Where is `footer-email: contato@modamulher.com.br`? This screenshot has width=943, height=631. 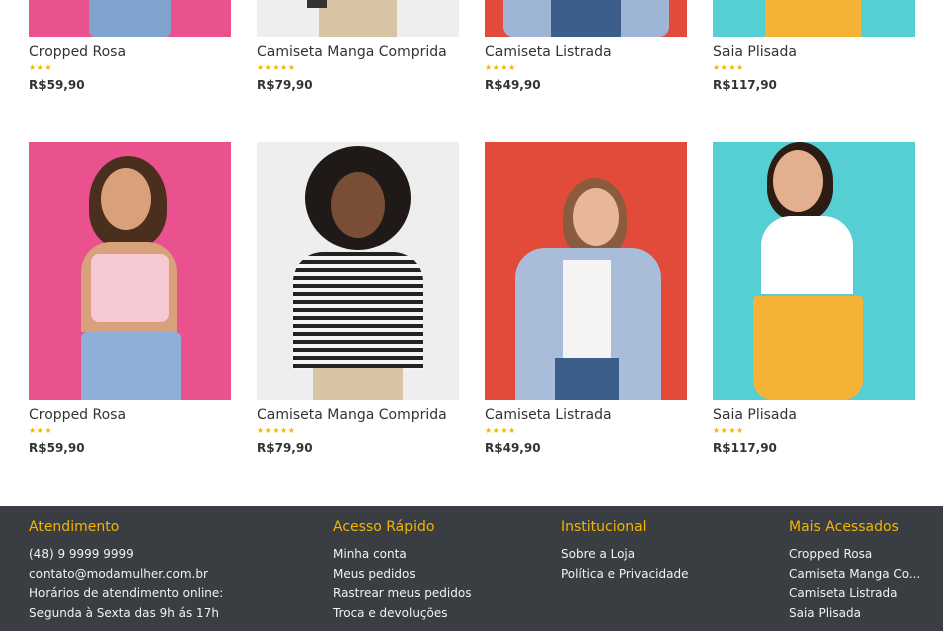
footer-email: contato@modamulher.com.br is located at coordinates (126, 575).